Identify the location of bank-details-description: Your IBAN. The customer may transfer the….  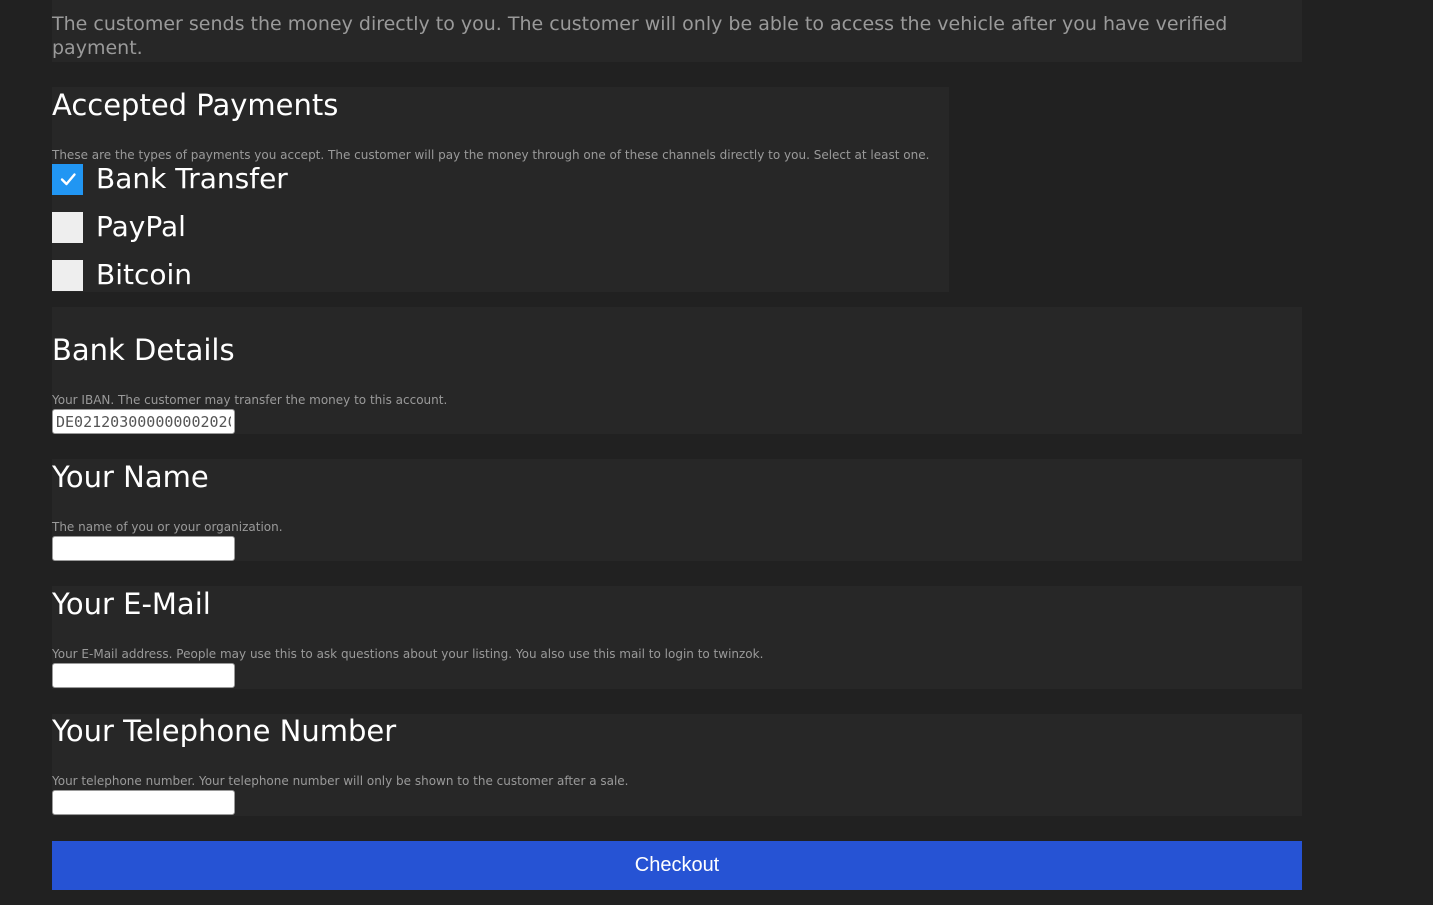
(250, 400).